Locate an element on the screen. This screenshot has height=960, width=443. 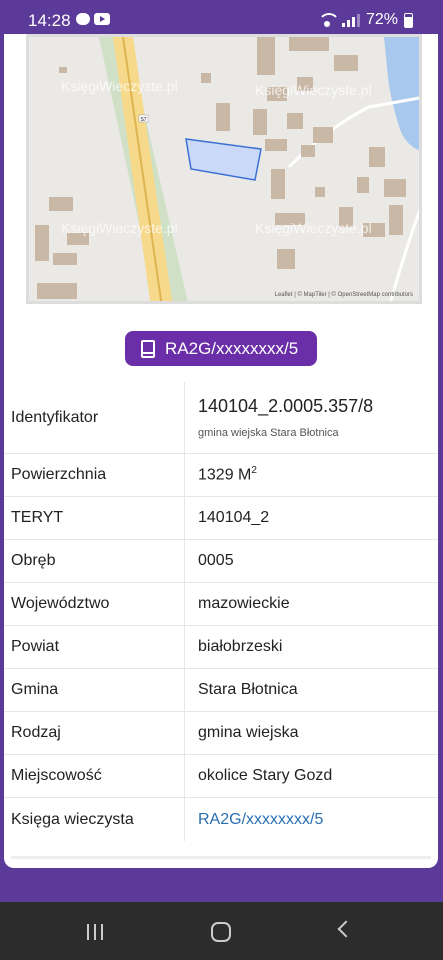
land-register-button: RA2G/xxxxxxxx/5 is located at coordinates (221, 348).